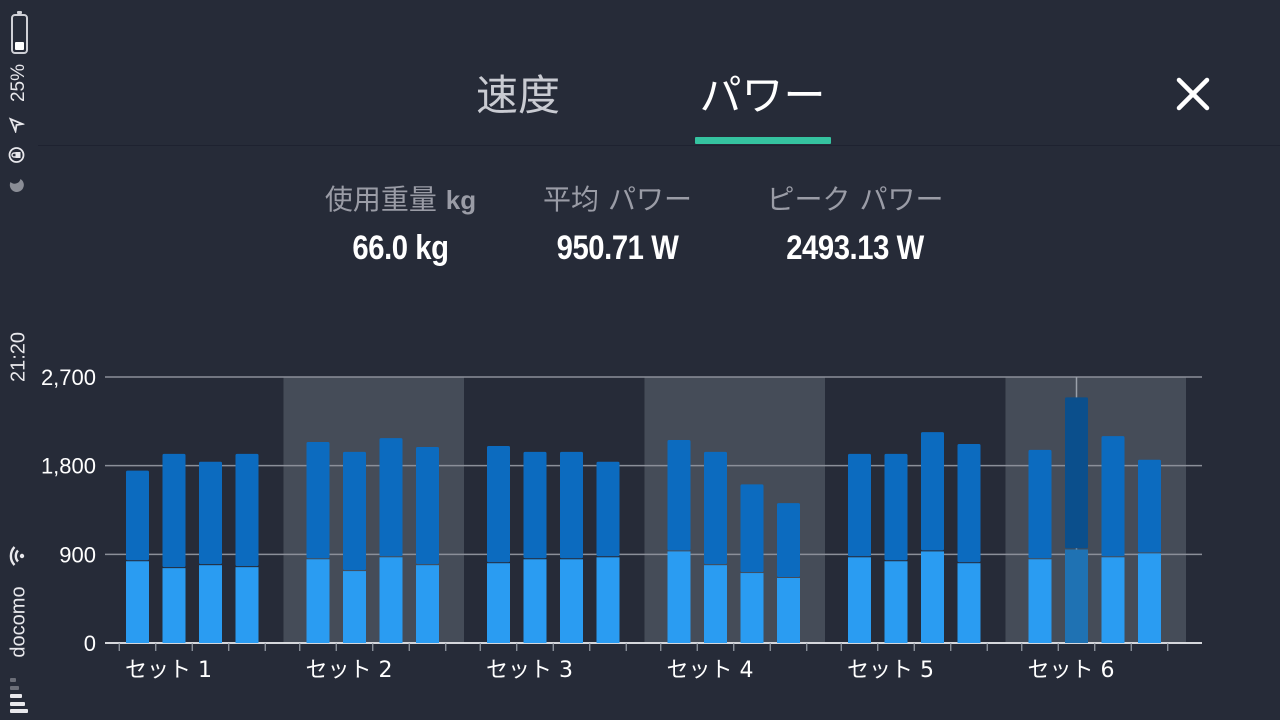 The width and height of the screenshot is (1280, 720). What do you see at coordinates (68, 466) in the screenshot?
I see `y-tick-label: 1,800` at bounding box center [68, 466].